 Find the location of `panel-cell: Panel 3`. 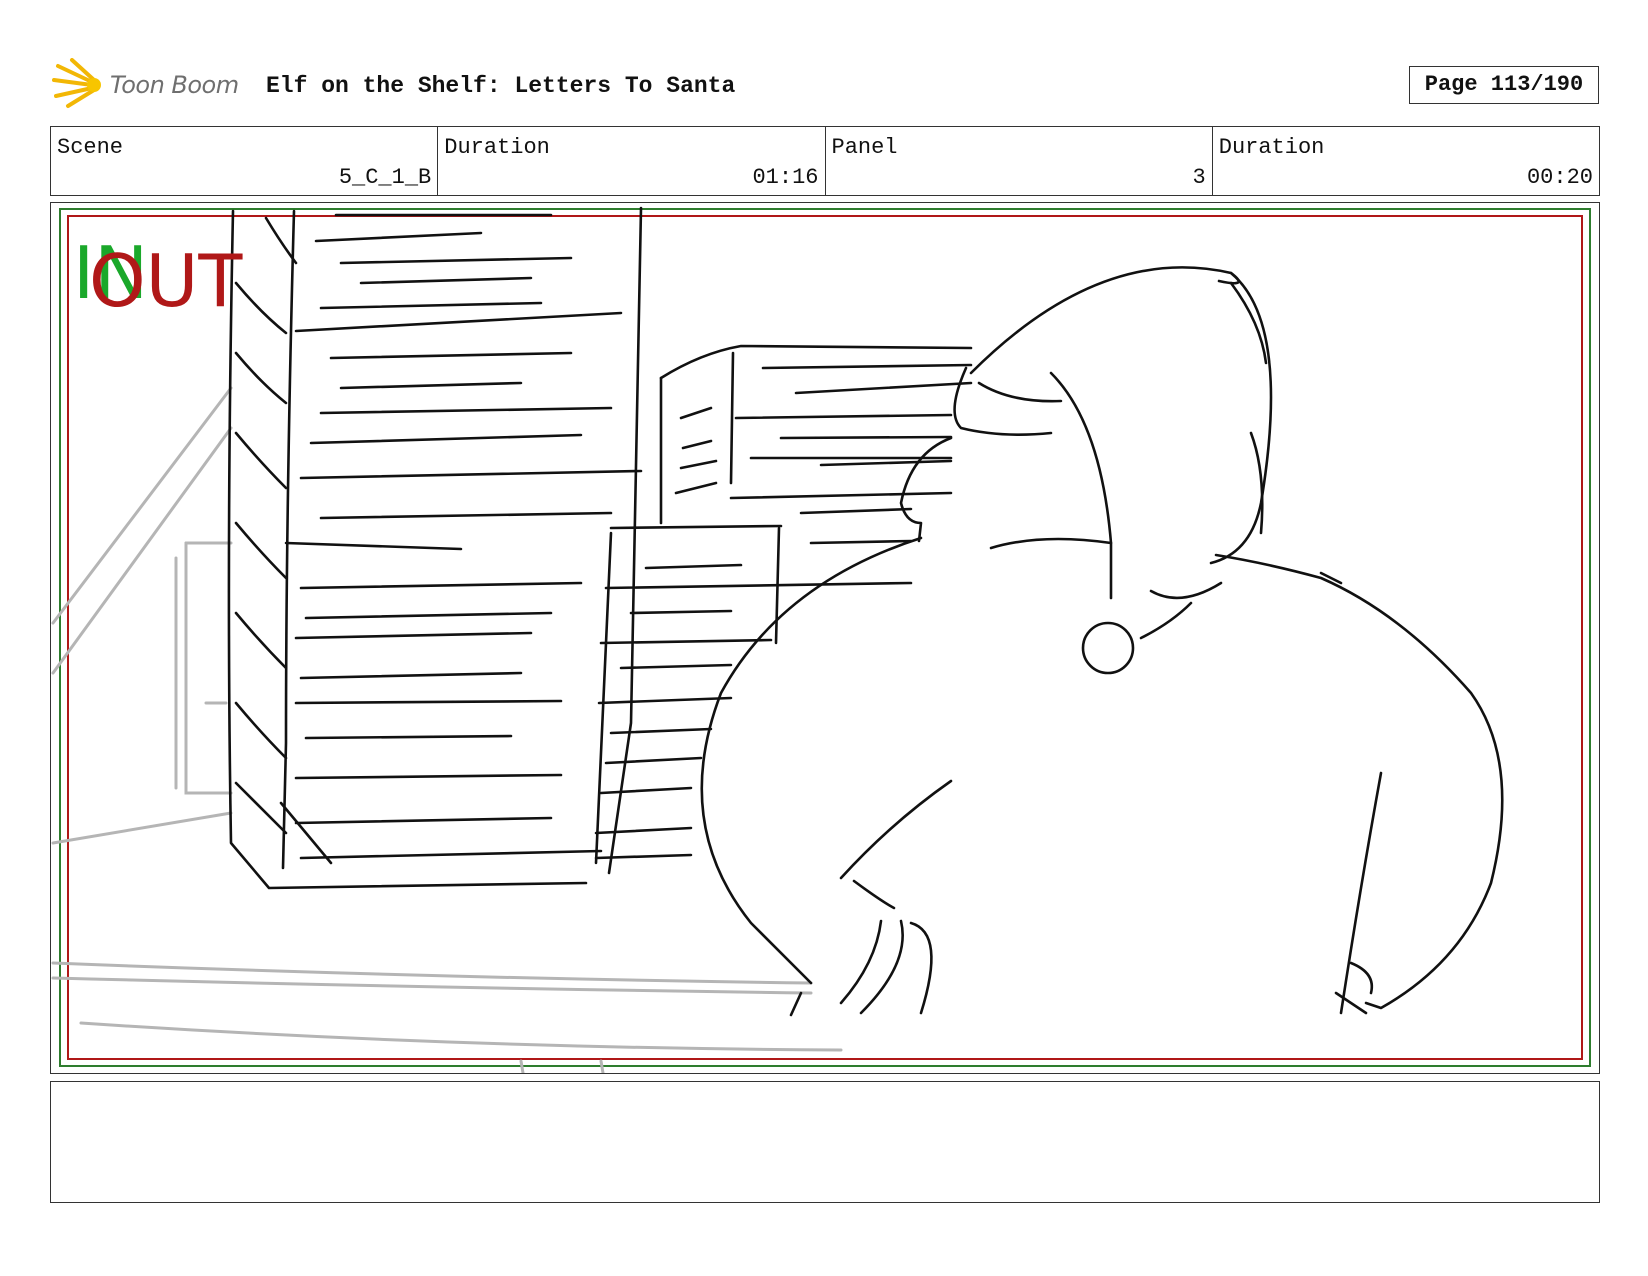

panel-cell: Panel 3 is located at coordinates (1019, 161).